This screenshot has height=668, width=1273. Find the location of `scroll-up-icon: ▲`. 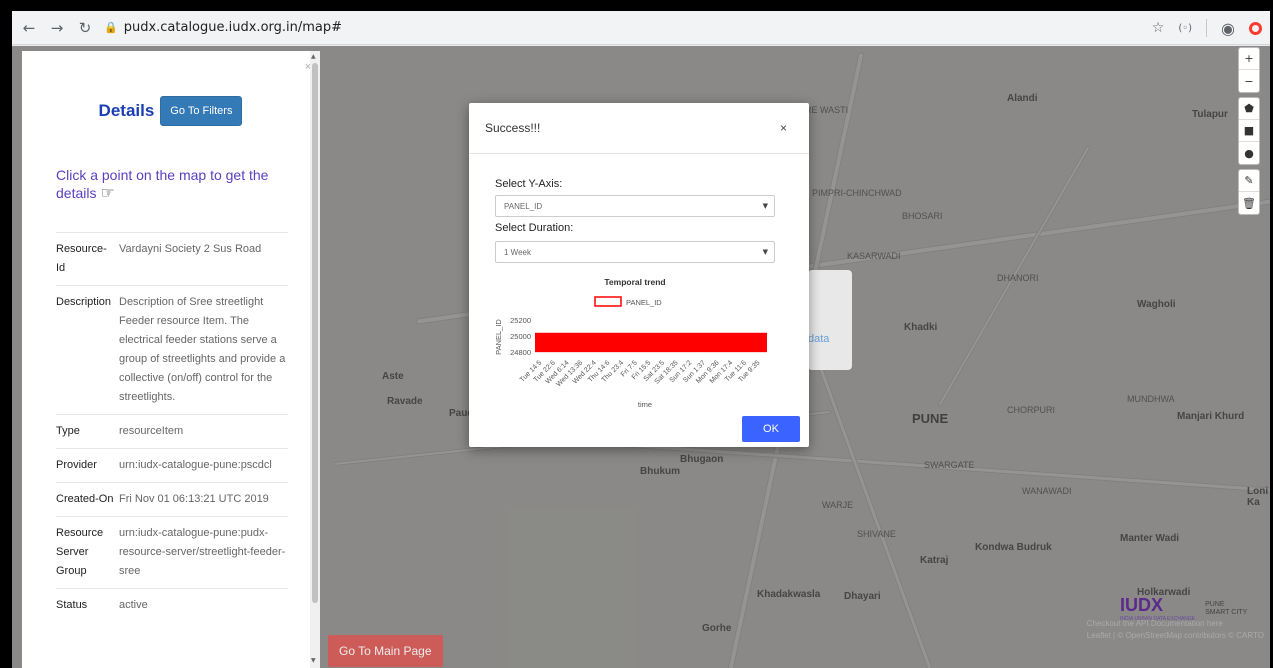

scroll-up-icon: ▲ is located at coordinates (313, 56).